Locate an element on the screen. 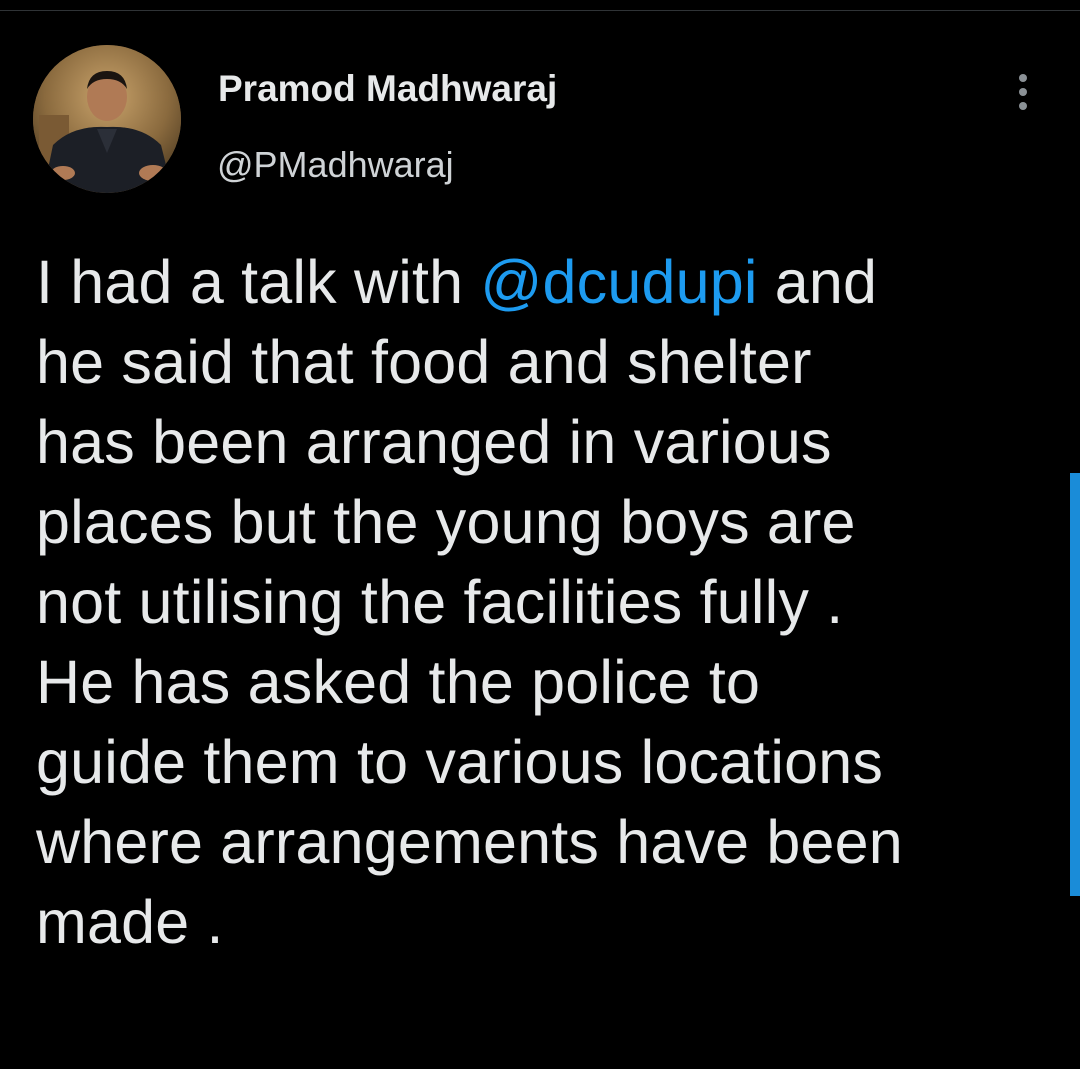  user-handle: @PMadhwaraj is located at coordinates (335, 165).